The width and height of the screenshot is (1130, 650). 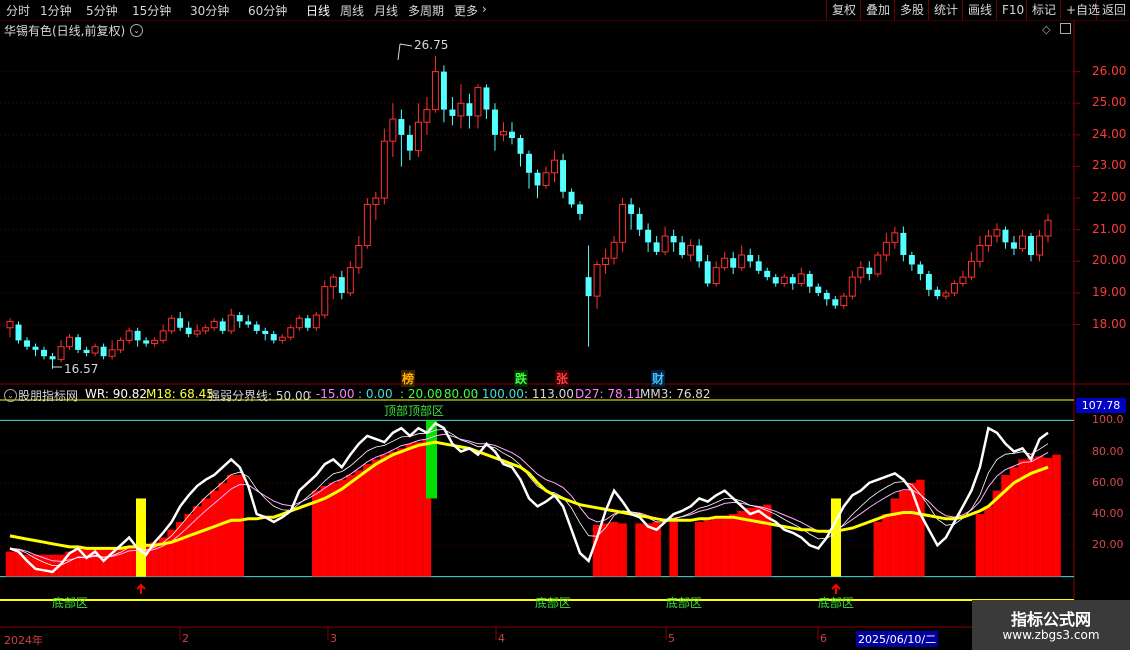 What do you see at coordinates (549, 394) in the screenshot?
I see `level-113: : 113.00` at bounding box center [549, 394].